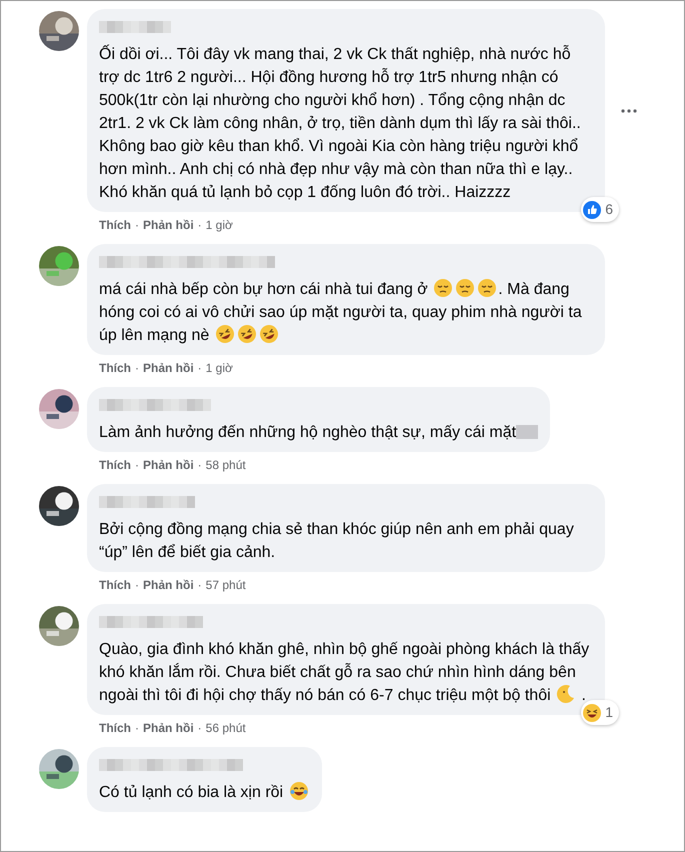 Image resolution: width=685 pixels, height=852 pixels. I want to click on moon-face-icon, so click(566, 694).